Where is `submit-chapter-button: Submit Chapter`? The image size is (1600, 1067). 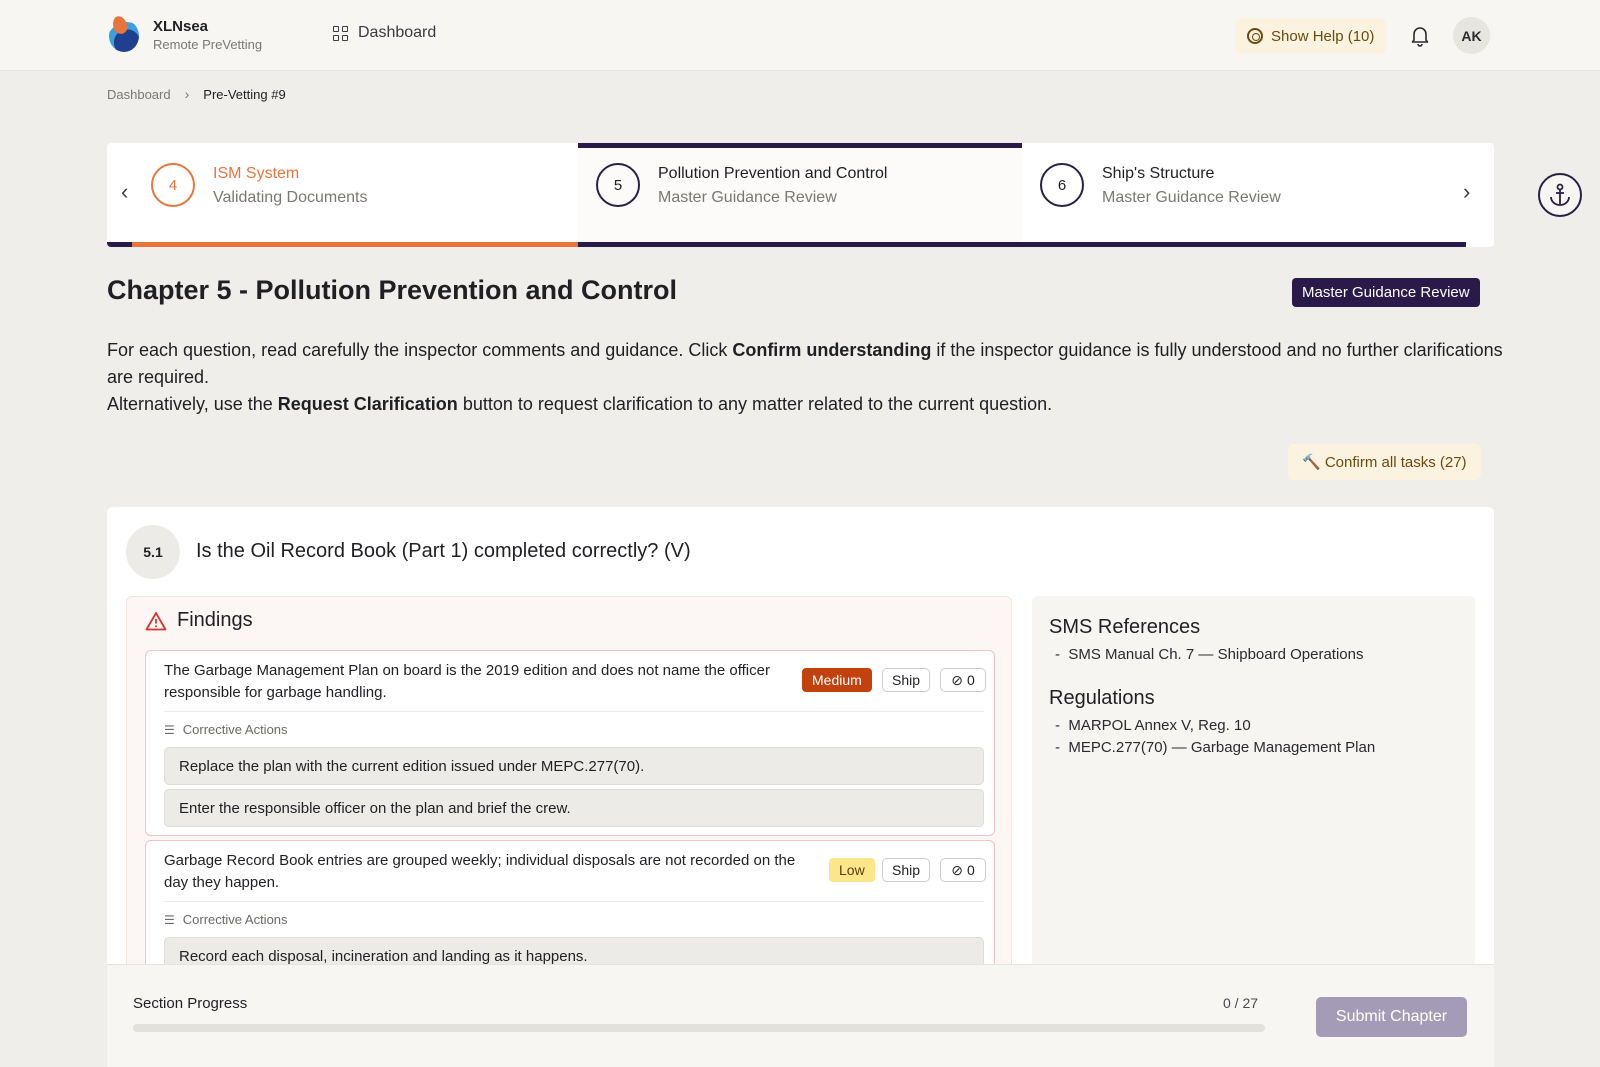 submit-chapter-button: Submit Chapter is located at coordinates (1391, 1017).